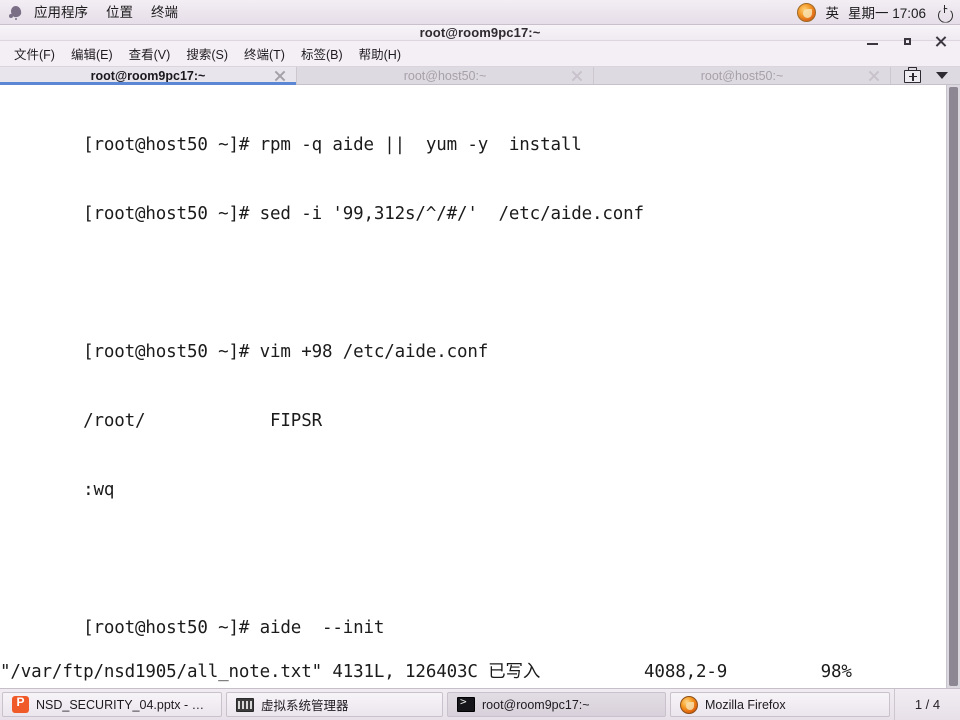 The height and width of the screenshot is (720, 960). What do you see at coordinates (61, 12) in the screenshot?
I see `panel-menu-applications: 应用程序` at bounding box center [61, 12].